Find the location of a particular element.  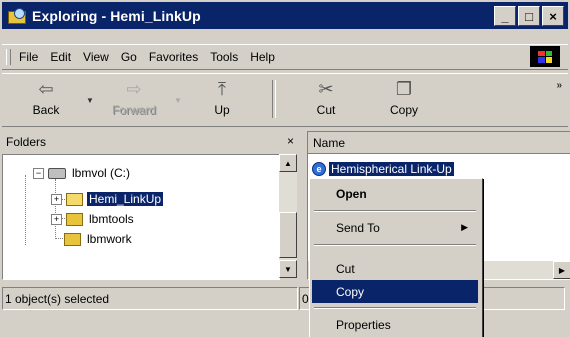

menu-go: Go is located at coordinates (129, 57).